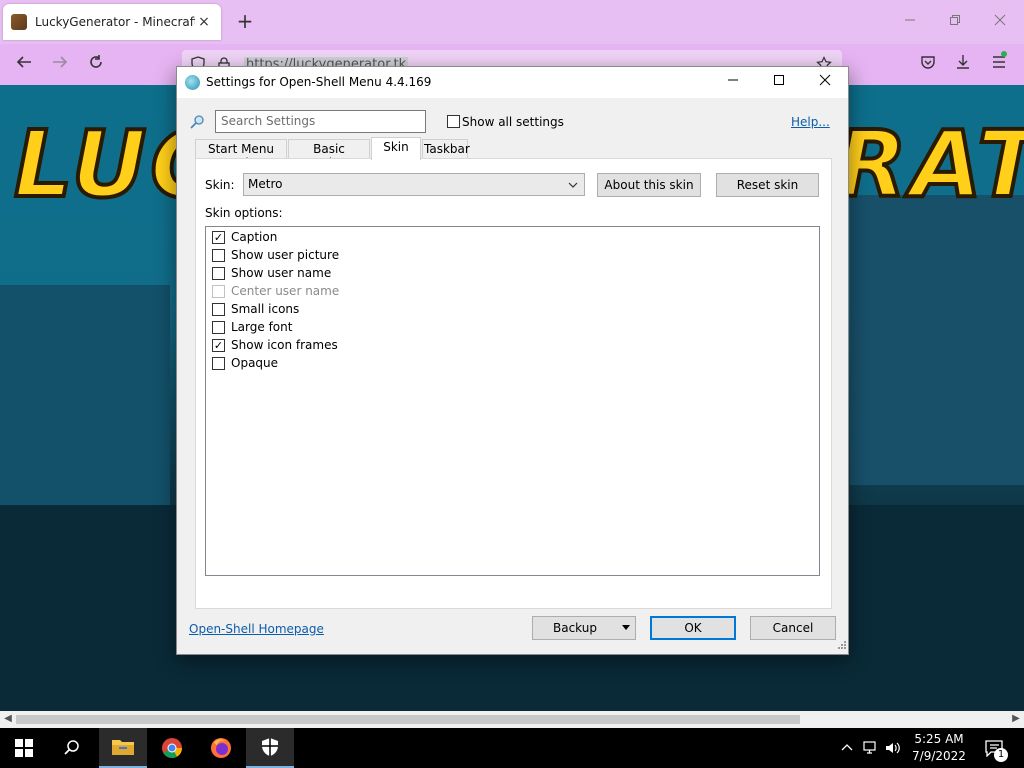  I want to click on skin-options-label: Skin options:, so click(244, 213).